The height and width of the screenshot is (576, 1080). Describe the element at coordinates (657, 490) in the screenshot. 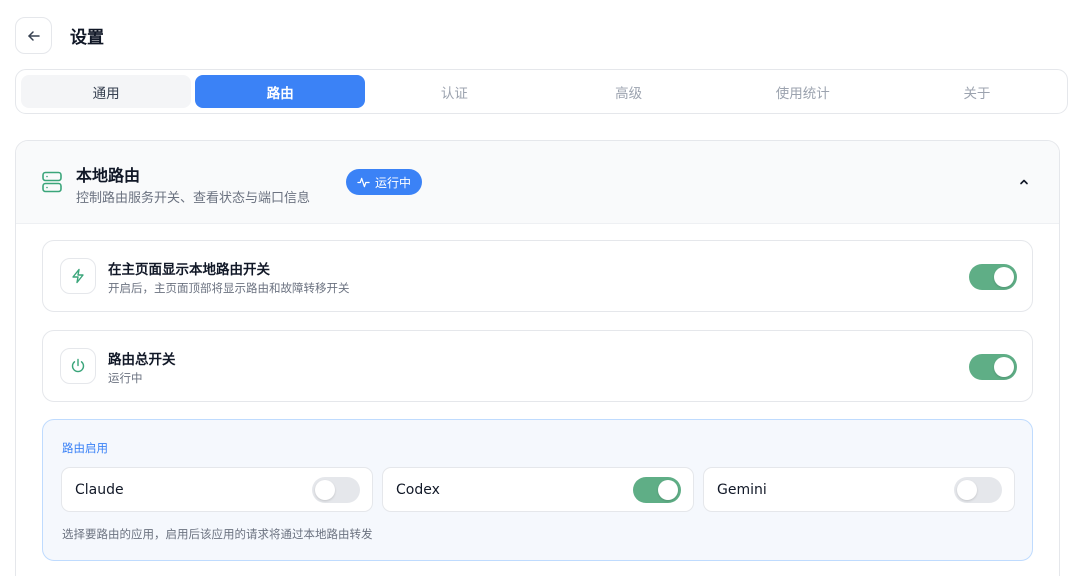

I see `codex-toggle` at that location.